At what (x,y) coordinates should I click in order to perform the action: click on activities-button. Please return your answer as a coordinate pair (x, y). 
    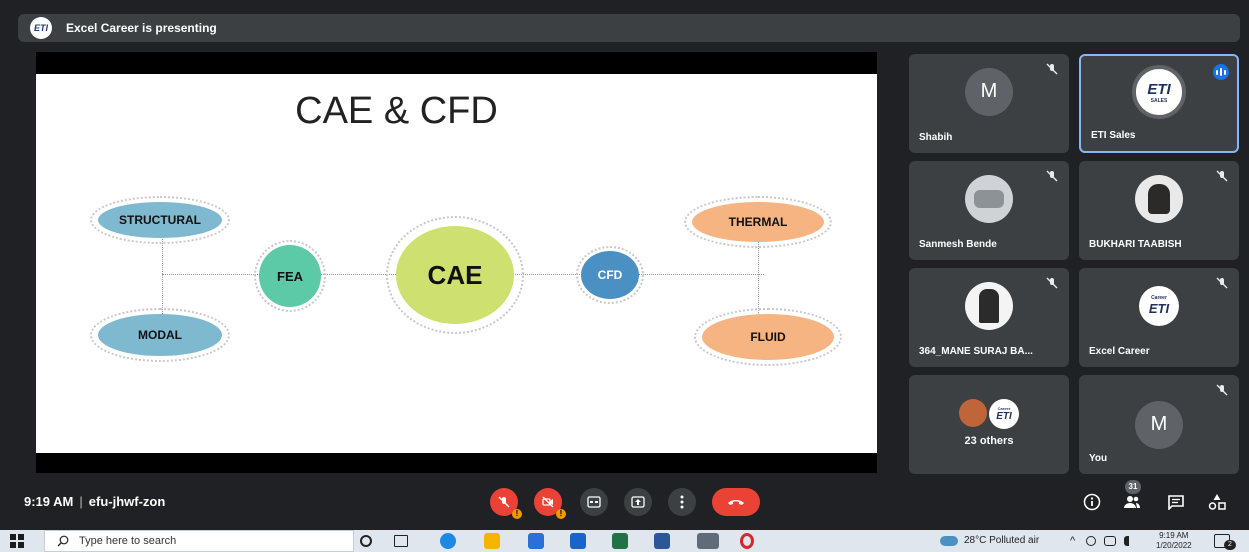
    Looking at the image, I should click on (1217, 502).